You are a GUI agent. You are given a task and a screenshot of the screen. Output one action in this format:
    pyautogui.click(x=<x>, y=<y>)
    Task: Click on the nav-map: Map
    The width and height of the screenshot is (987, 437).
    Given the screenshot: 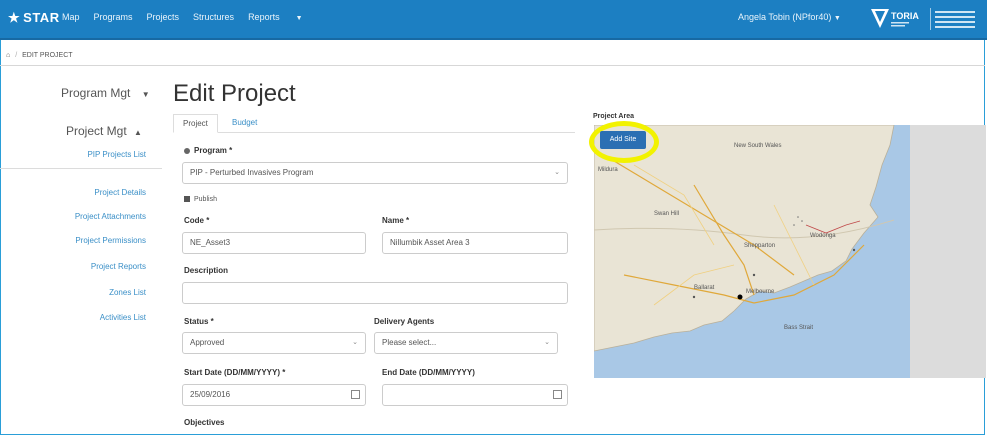 What is the action you would take?
    pyautogui.click(x=71, y=17)
    